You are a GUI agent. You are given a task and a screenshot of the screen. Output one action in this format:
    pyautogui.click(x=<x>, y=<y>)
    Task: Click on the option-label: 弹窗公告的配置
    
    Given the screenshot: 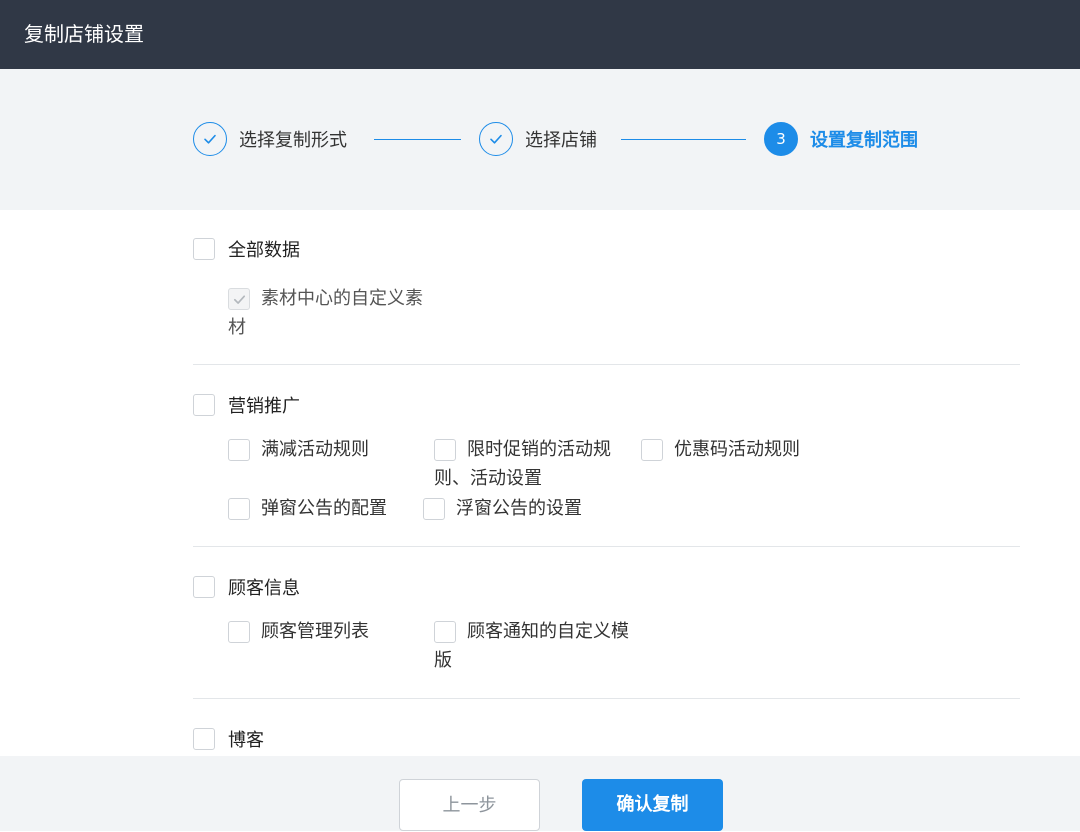 What is the action you would take?
    pyautogui.click(x=324, y=508)
    